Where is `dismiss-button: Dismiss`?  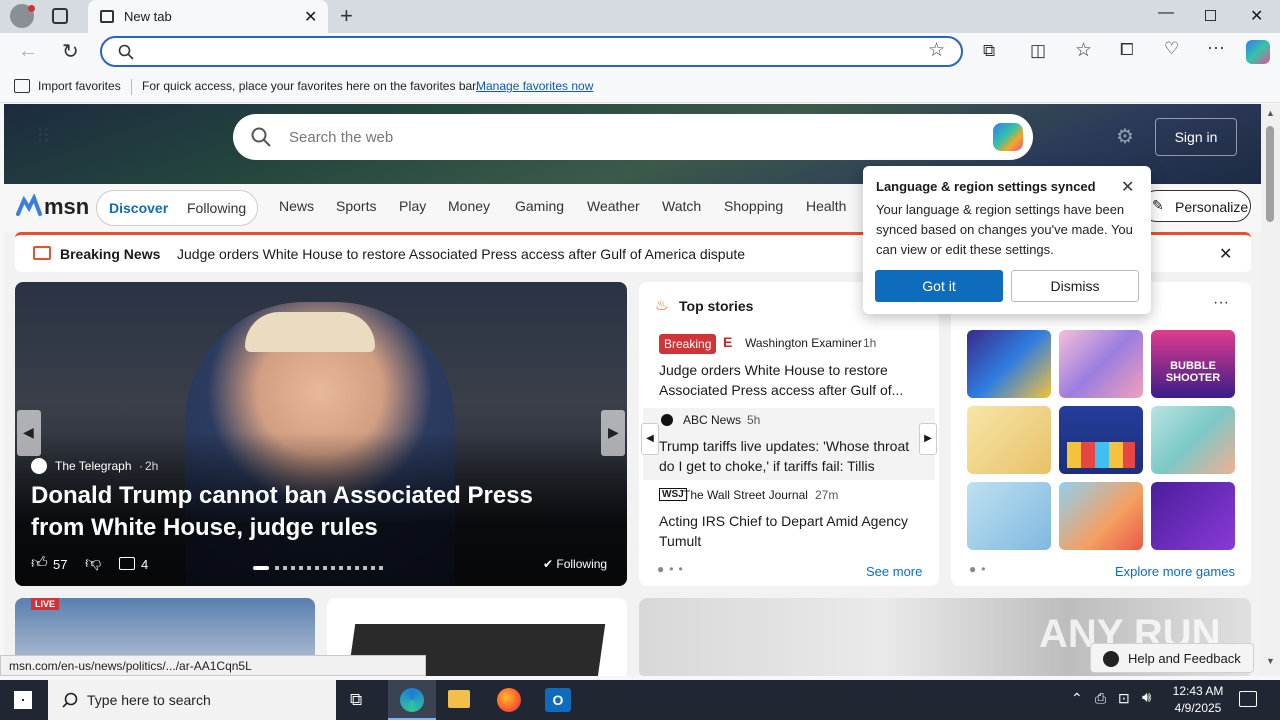
dismiss-button: Dismiss is located at coordinates (1075, 286).